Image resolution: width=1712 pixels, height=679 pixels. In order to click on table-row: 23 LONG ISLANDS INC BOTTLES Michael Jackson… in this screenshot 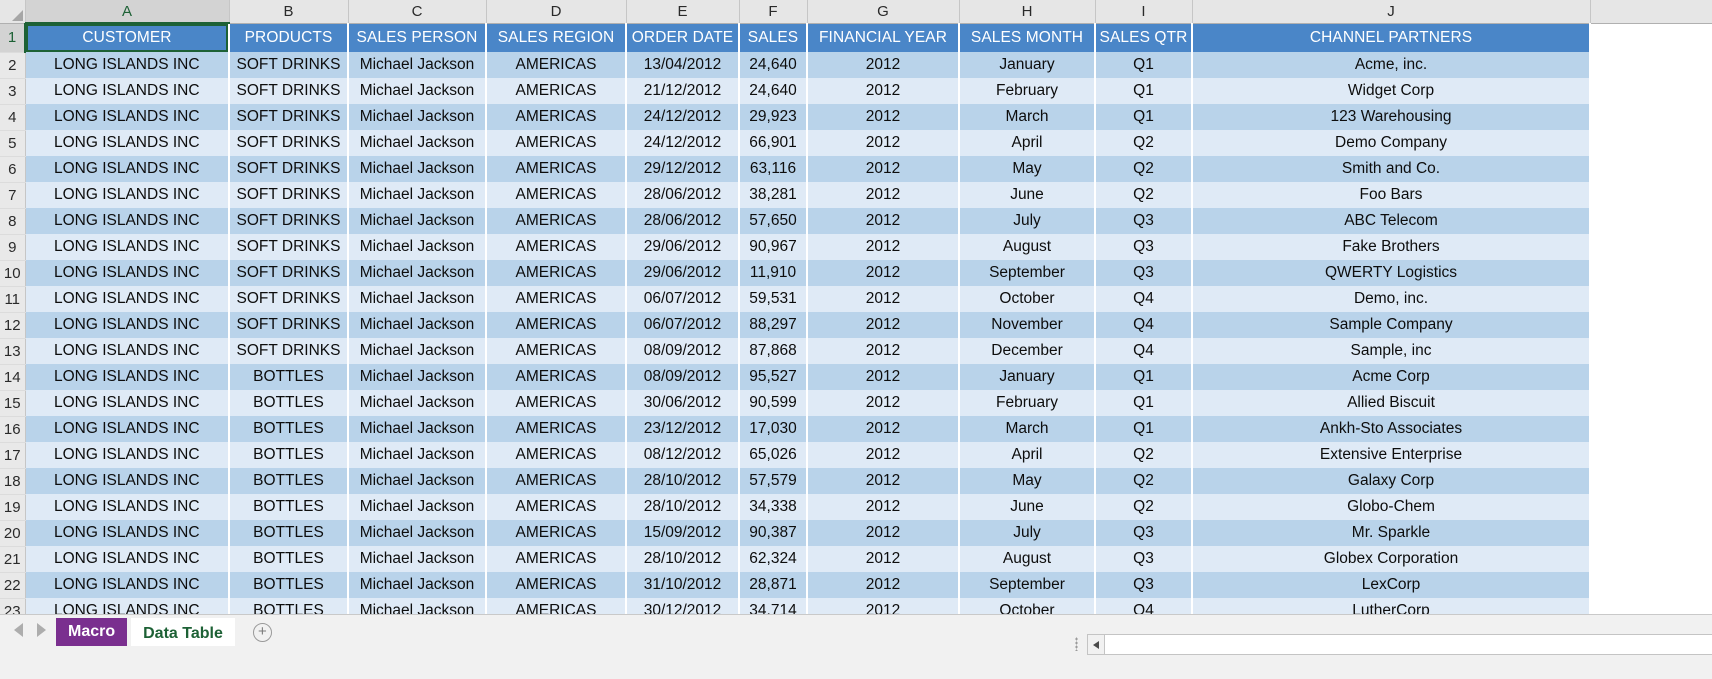, I will do `click(856, 606)`.